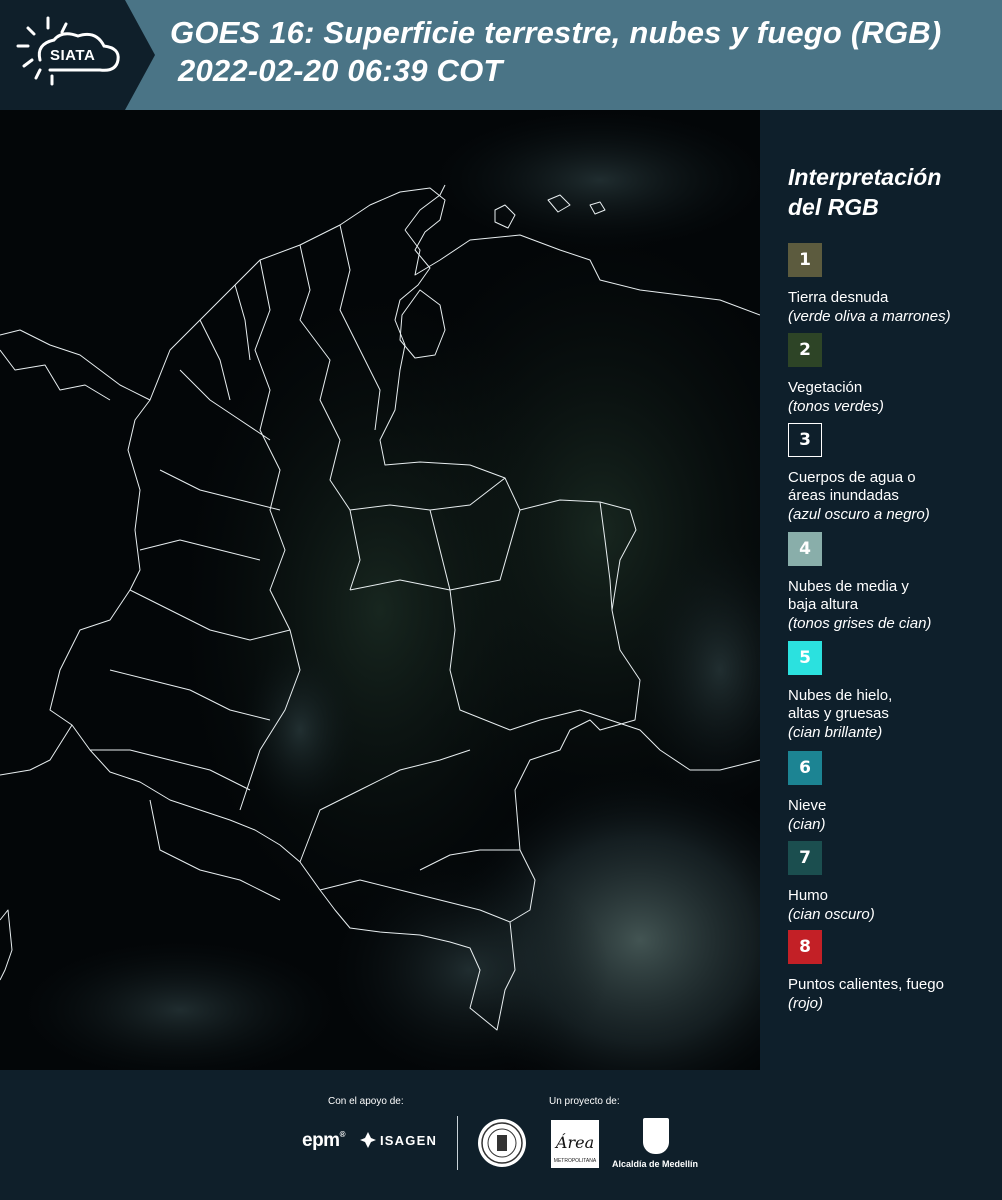 The image size is (1002, 1200). Describe the element at coordinates (807, 824) in the screenshot. I see `legend-desc-6: (cian)` at that location.